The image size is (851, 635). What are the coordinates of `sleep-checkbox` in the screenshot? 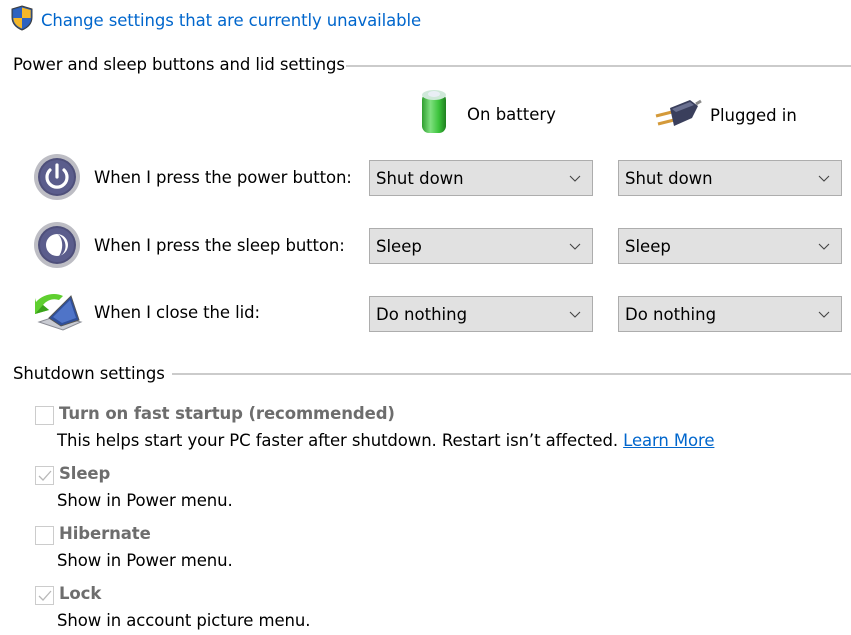 It's located at (44, 475).